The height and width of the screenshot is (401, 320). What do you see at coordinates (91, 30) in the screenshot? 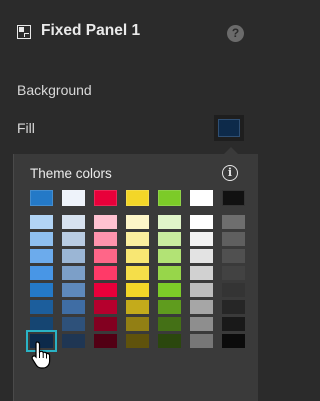
I see `panel-title: Fixed Panel 1` at bounding box center [91, 30].